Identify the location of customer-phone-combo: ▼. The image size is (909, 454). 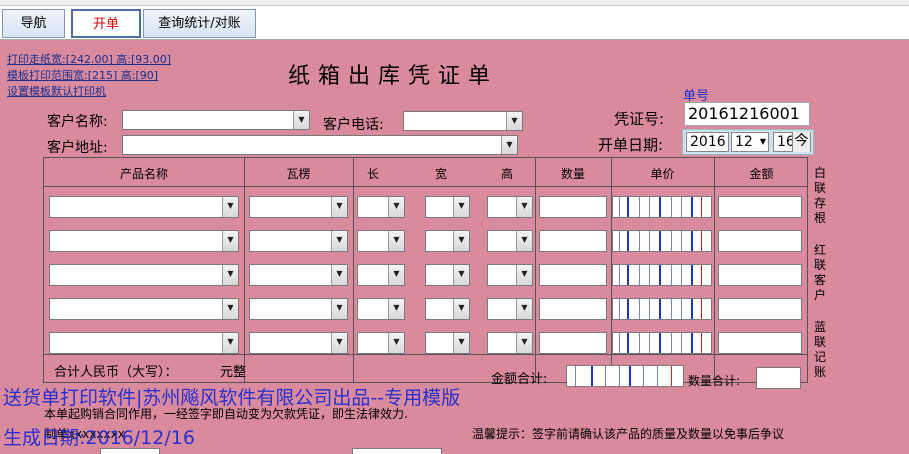
(463, 121).